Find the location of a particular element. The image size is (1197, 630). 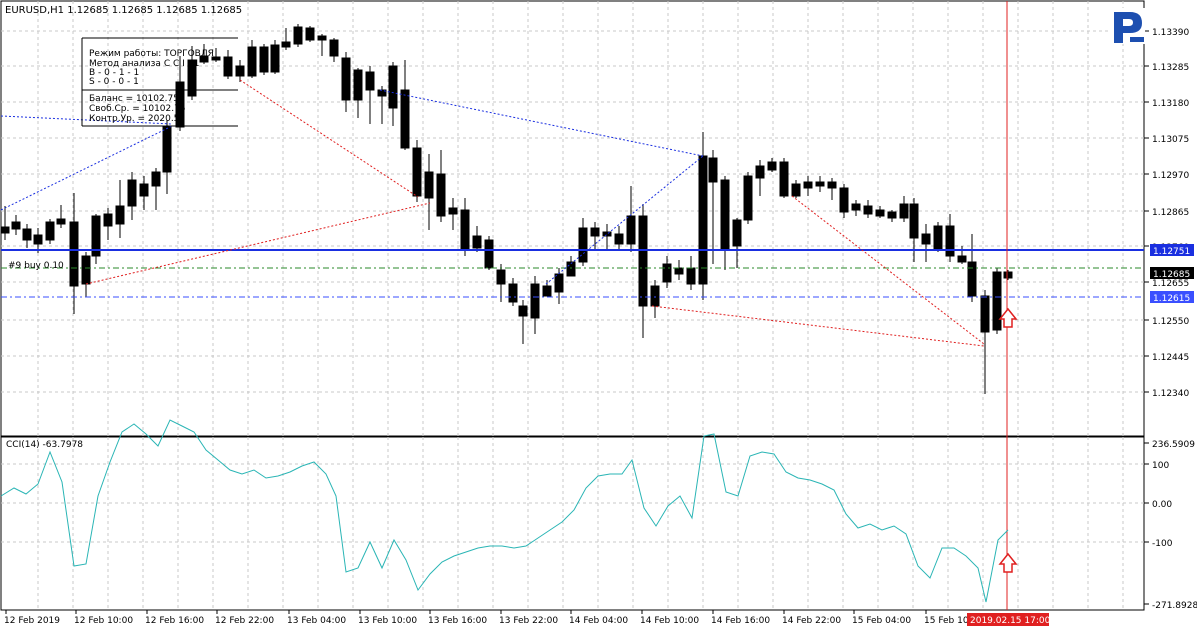

price-tag-label: 1.12615 is located at coordinates (1171, 299).